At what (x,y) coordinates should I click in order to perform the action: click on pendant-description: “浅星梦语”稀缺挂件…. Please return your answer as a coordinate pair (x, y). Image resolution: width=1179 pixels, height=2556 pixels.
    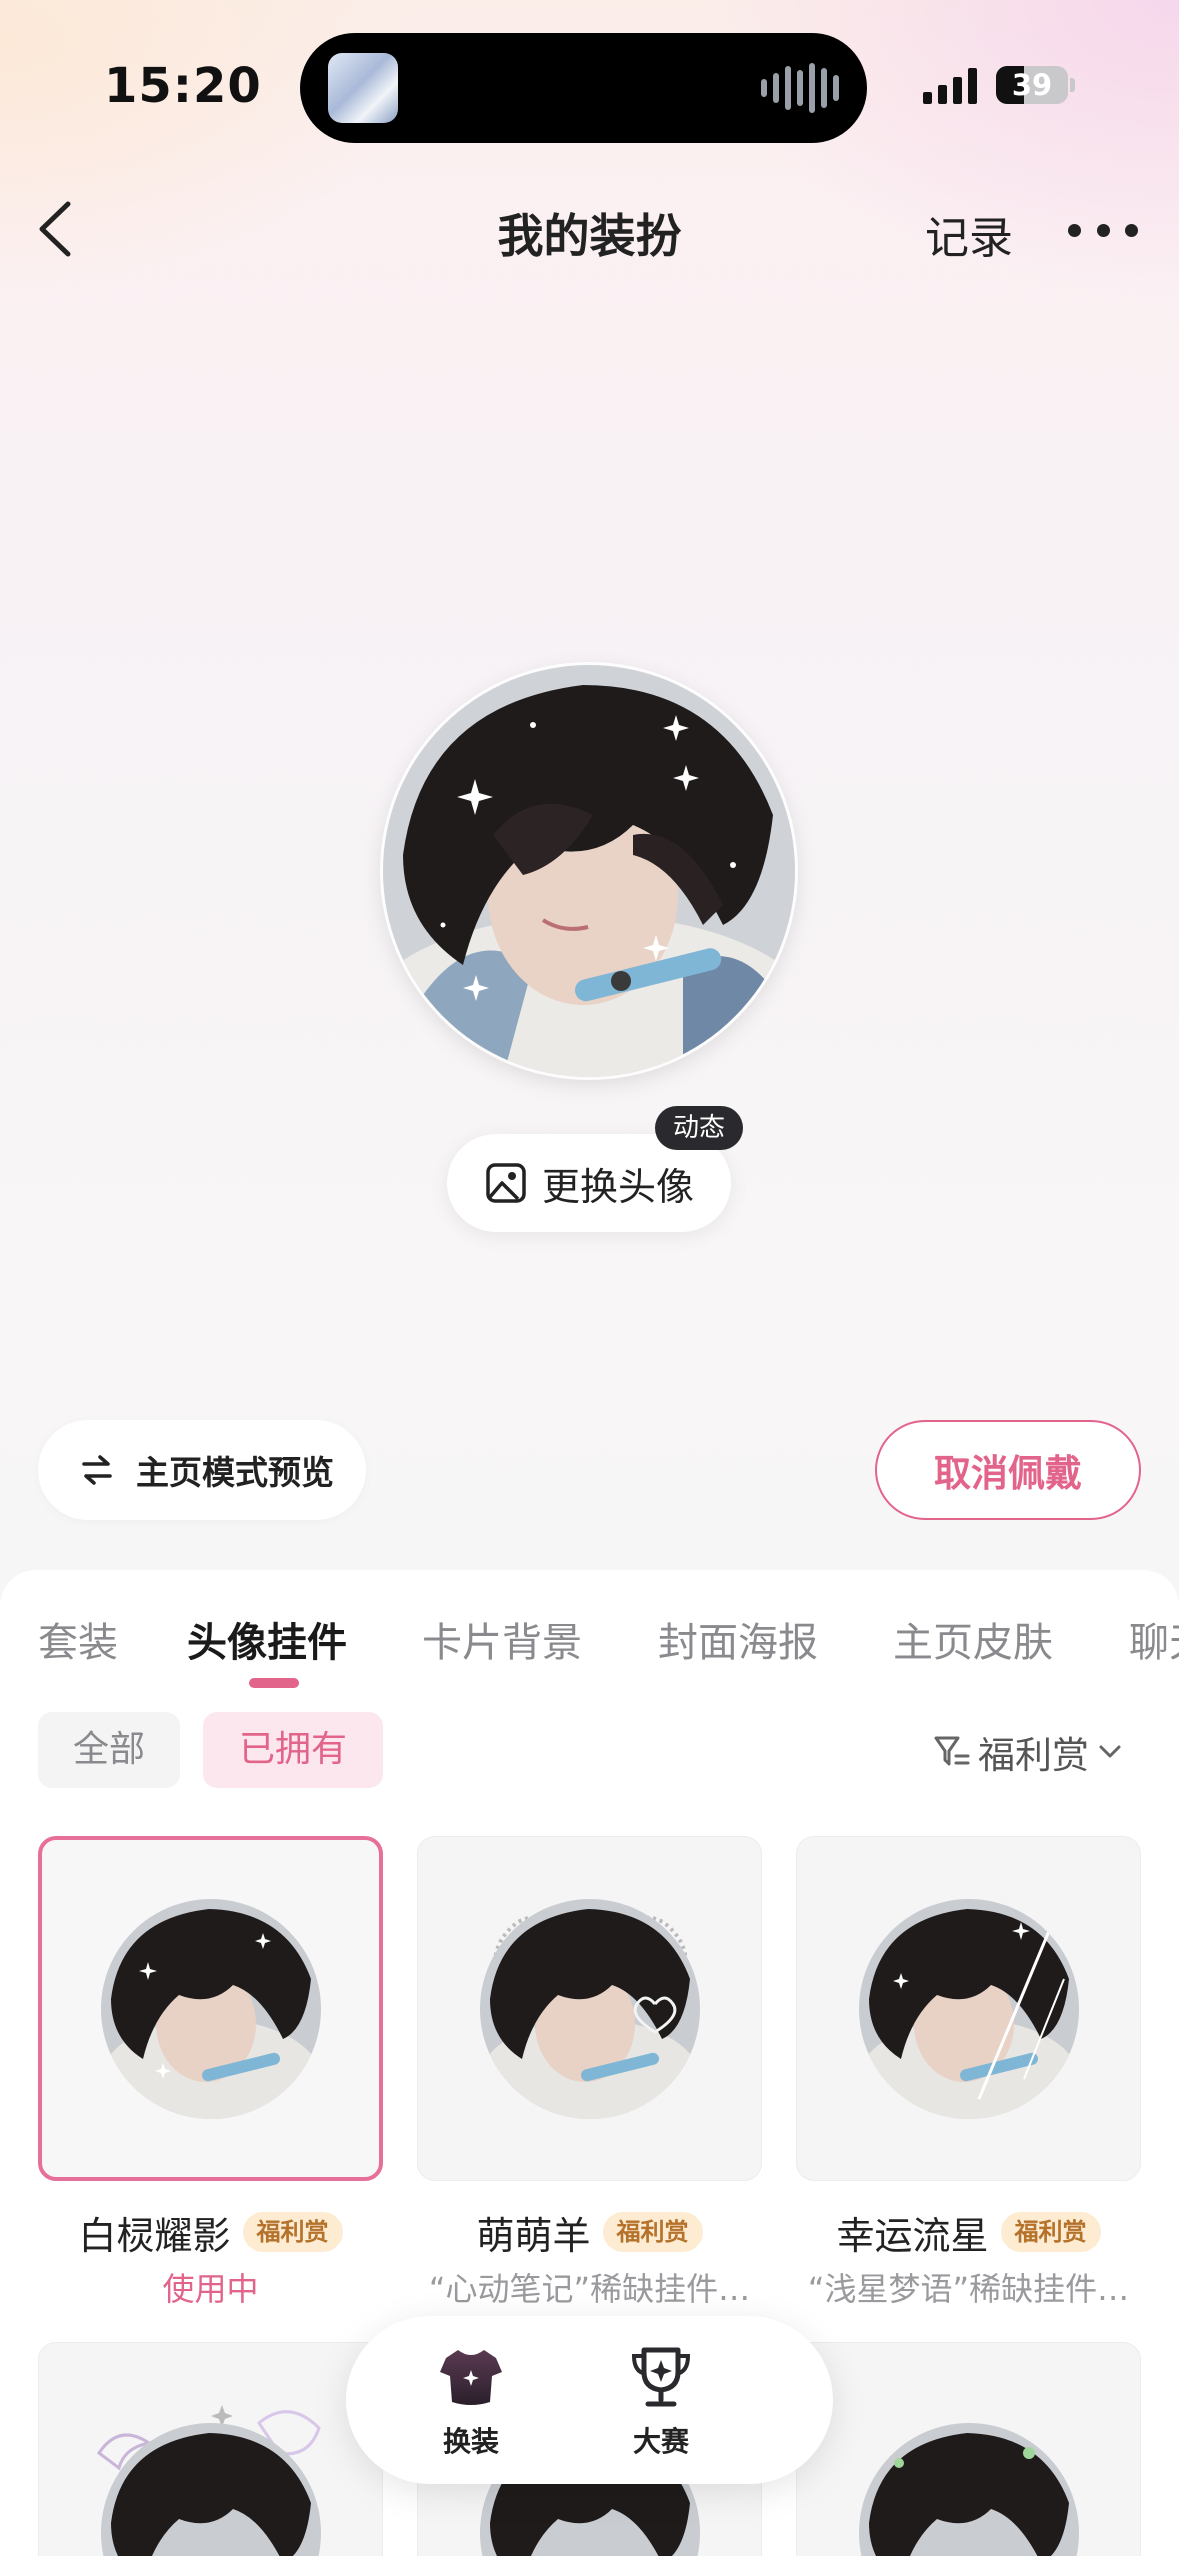
    Looking at the image, I should click on (968, 2289).